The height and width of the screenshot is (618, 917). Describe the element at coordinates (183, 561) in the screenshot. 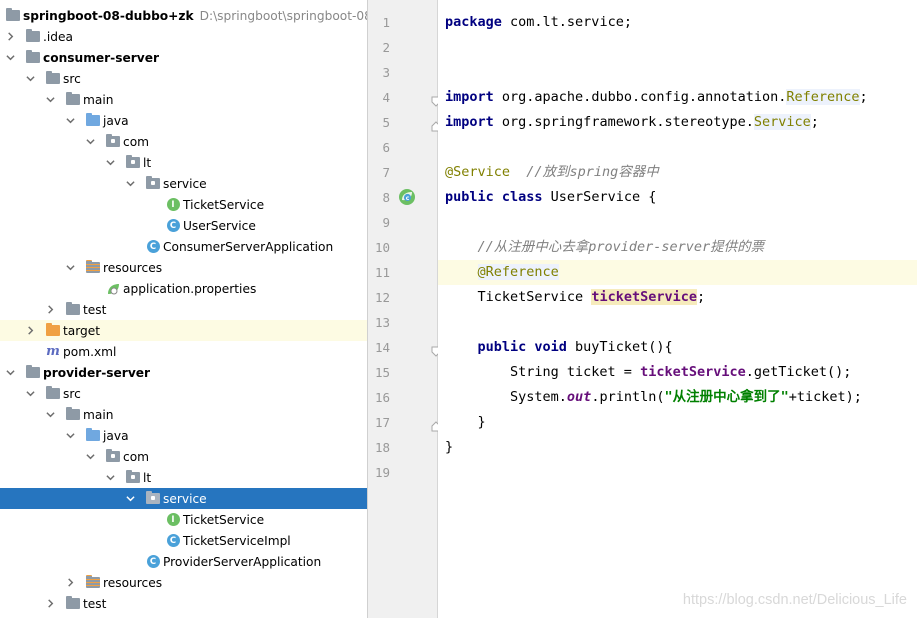

I see `tree-item-providerserverapplication: C ProviderServerApplication` at that location.